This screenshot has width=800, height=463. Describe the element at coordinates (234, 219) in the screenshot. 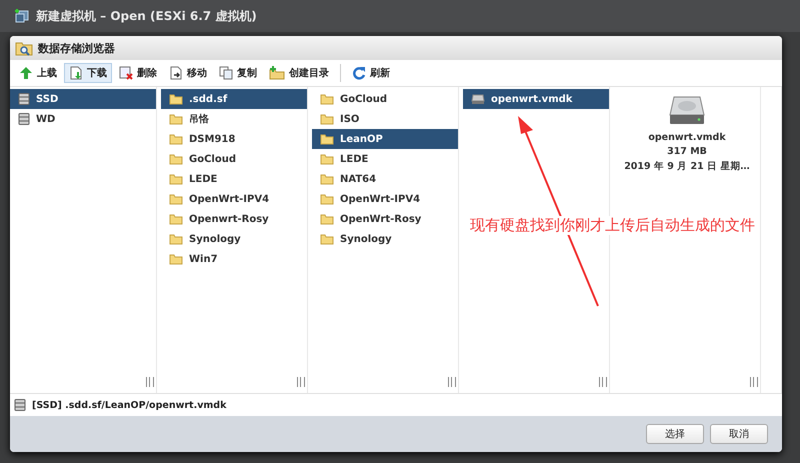

I see `list-item: Openwrt-Rosy` at that location.